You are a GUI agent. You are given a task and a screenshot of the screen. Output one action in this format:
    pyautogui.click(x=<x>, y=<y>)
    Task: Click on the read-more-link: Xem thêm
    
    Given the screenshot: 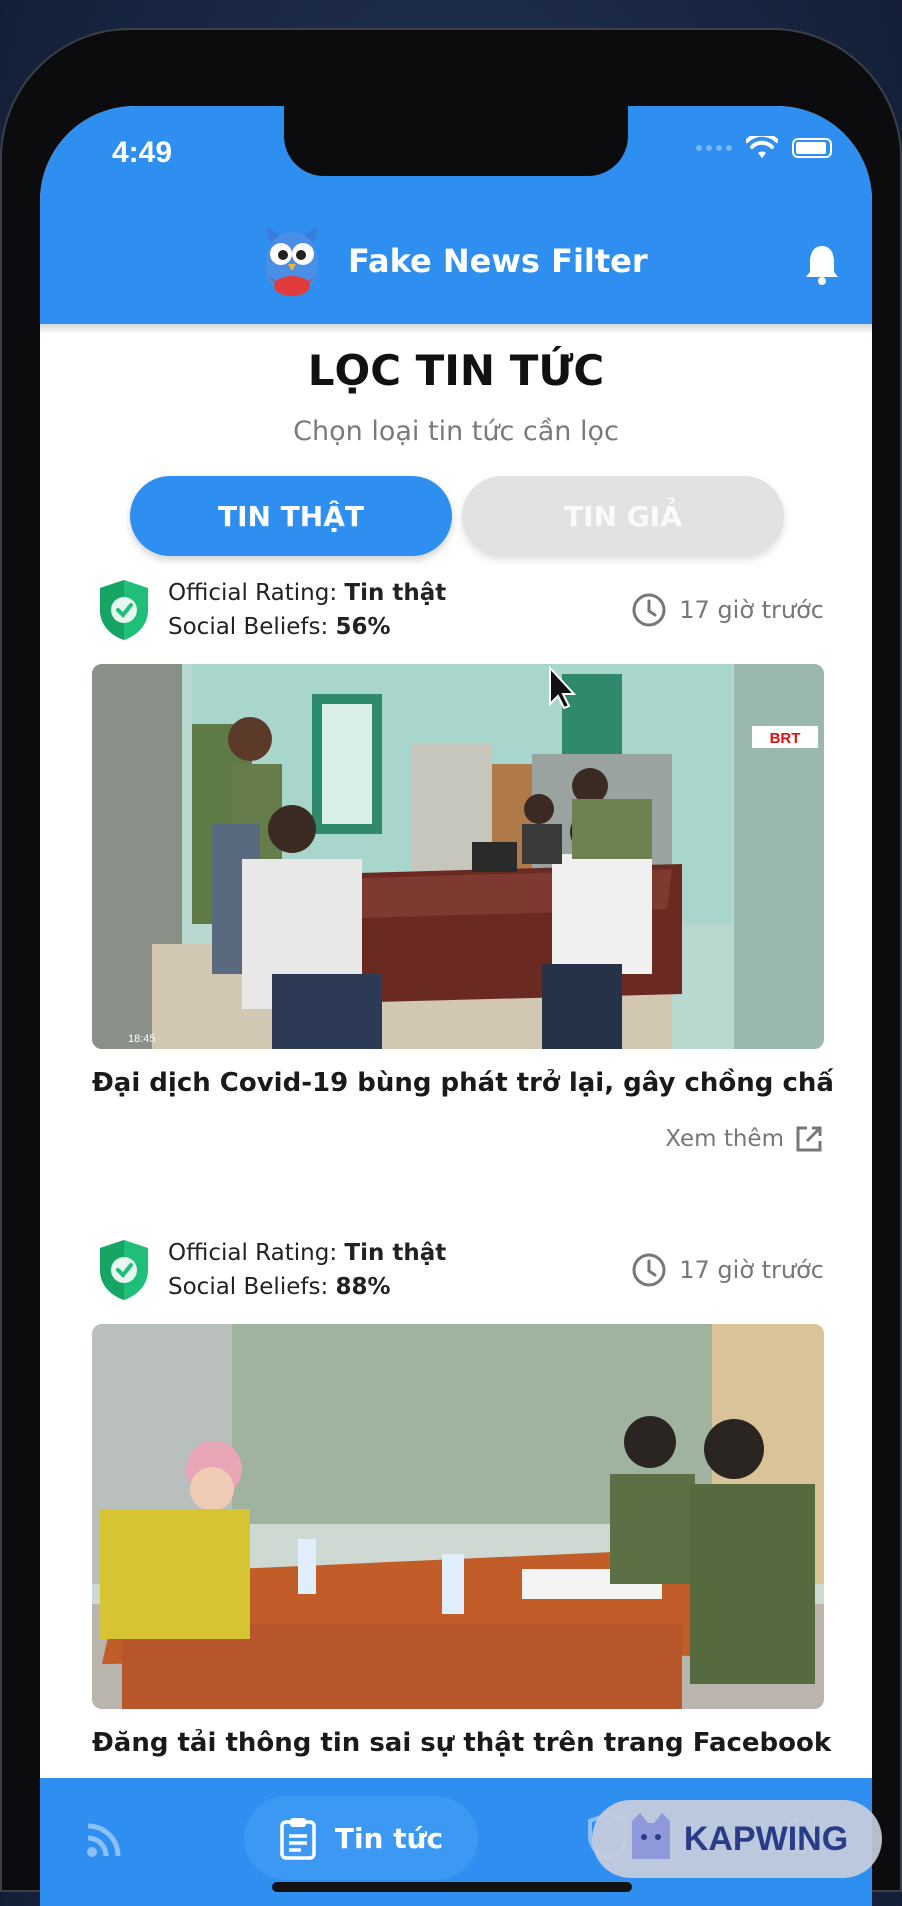 What is the action you would take?
    pyautogui.click(x=744, y=1139)
    